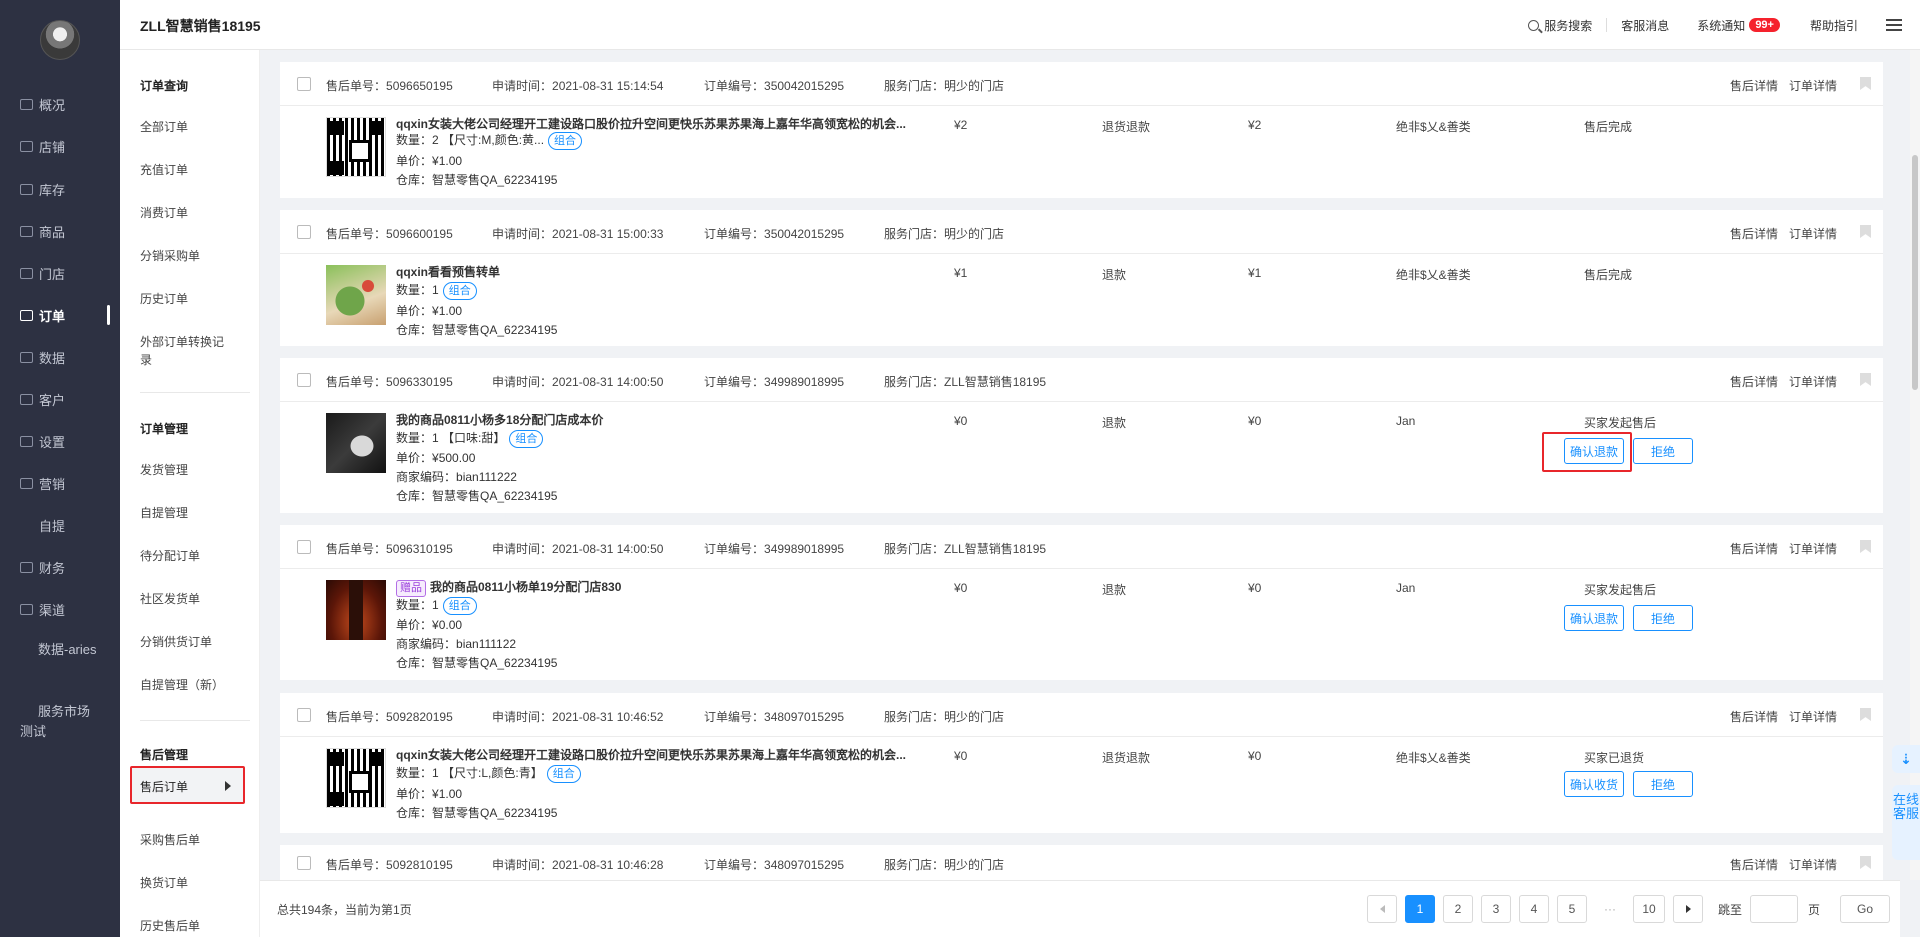  Describe the element at coordinates (60, 483) in the screenshot. I see `nav-item-marketing: 营销` at that location.